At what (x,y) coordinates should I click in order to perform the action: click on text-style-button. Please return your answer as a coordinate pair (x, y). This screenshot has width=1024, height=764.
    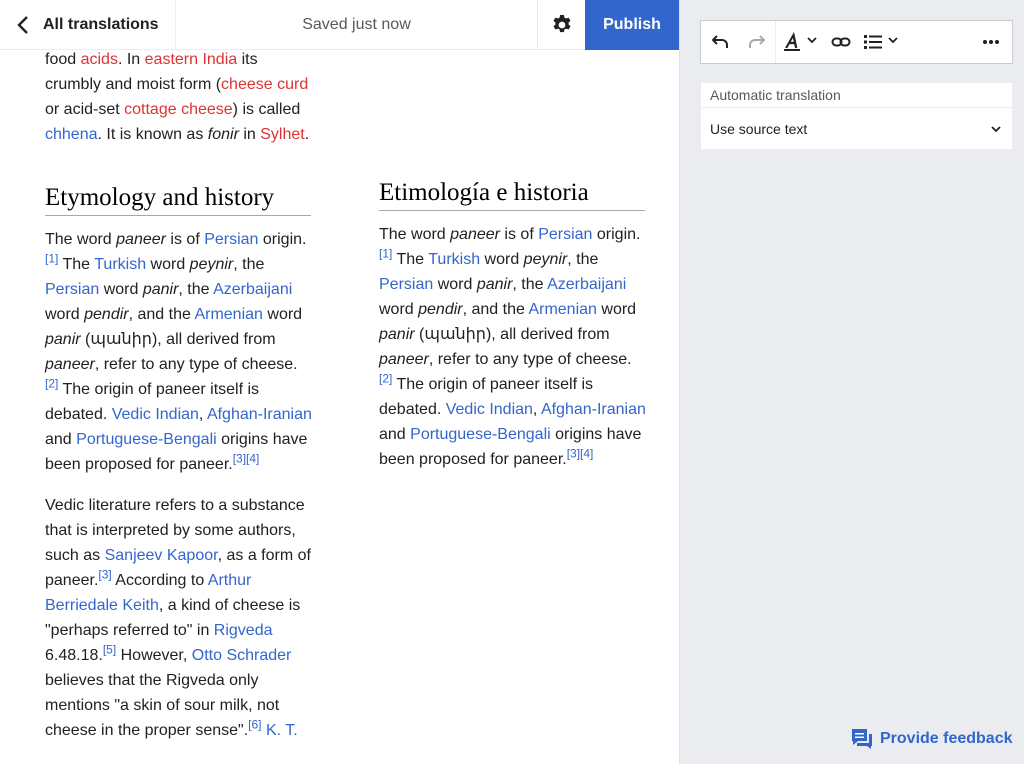
    Looking at the image, I should click on (800, 42).